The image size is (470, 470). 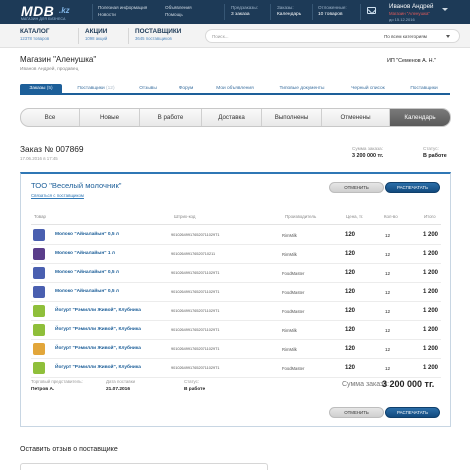 I want to click on product-name: Молоко "Айналайын" 1 л, so click(x=85, y=253).